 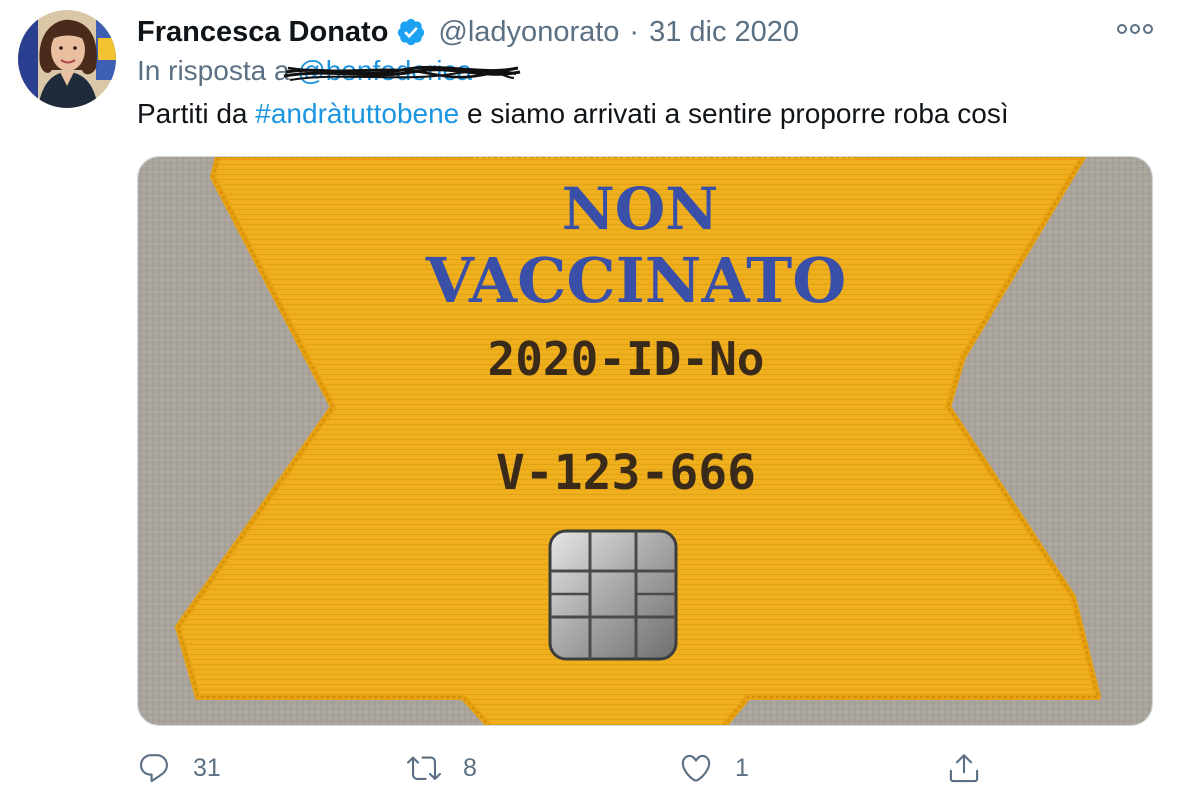 I want to click on reply-icon, so click(x=153, y=768).